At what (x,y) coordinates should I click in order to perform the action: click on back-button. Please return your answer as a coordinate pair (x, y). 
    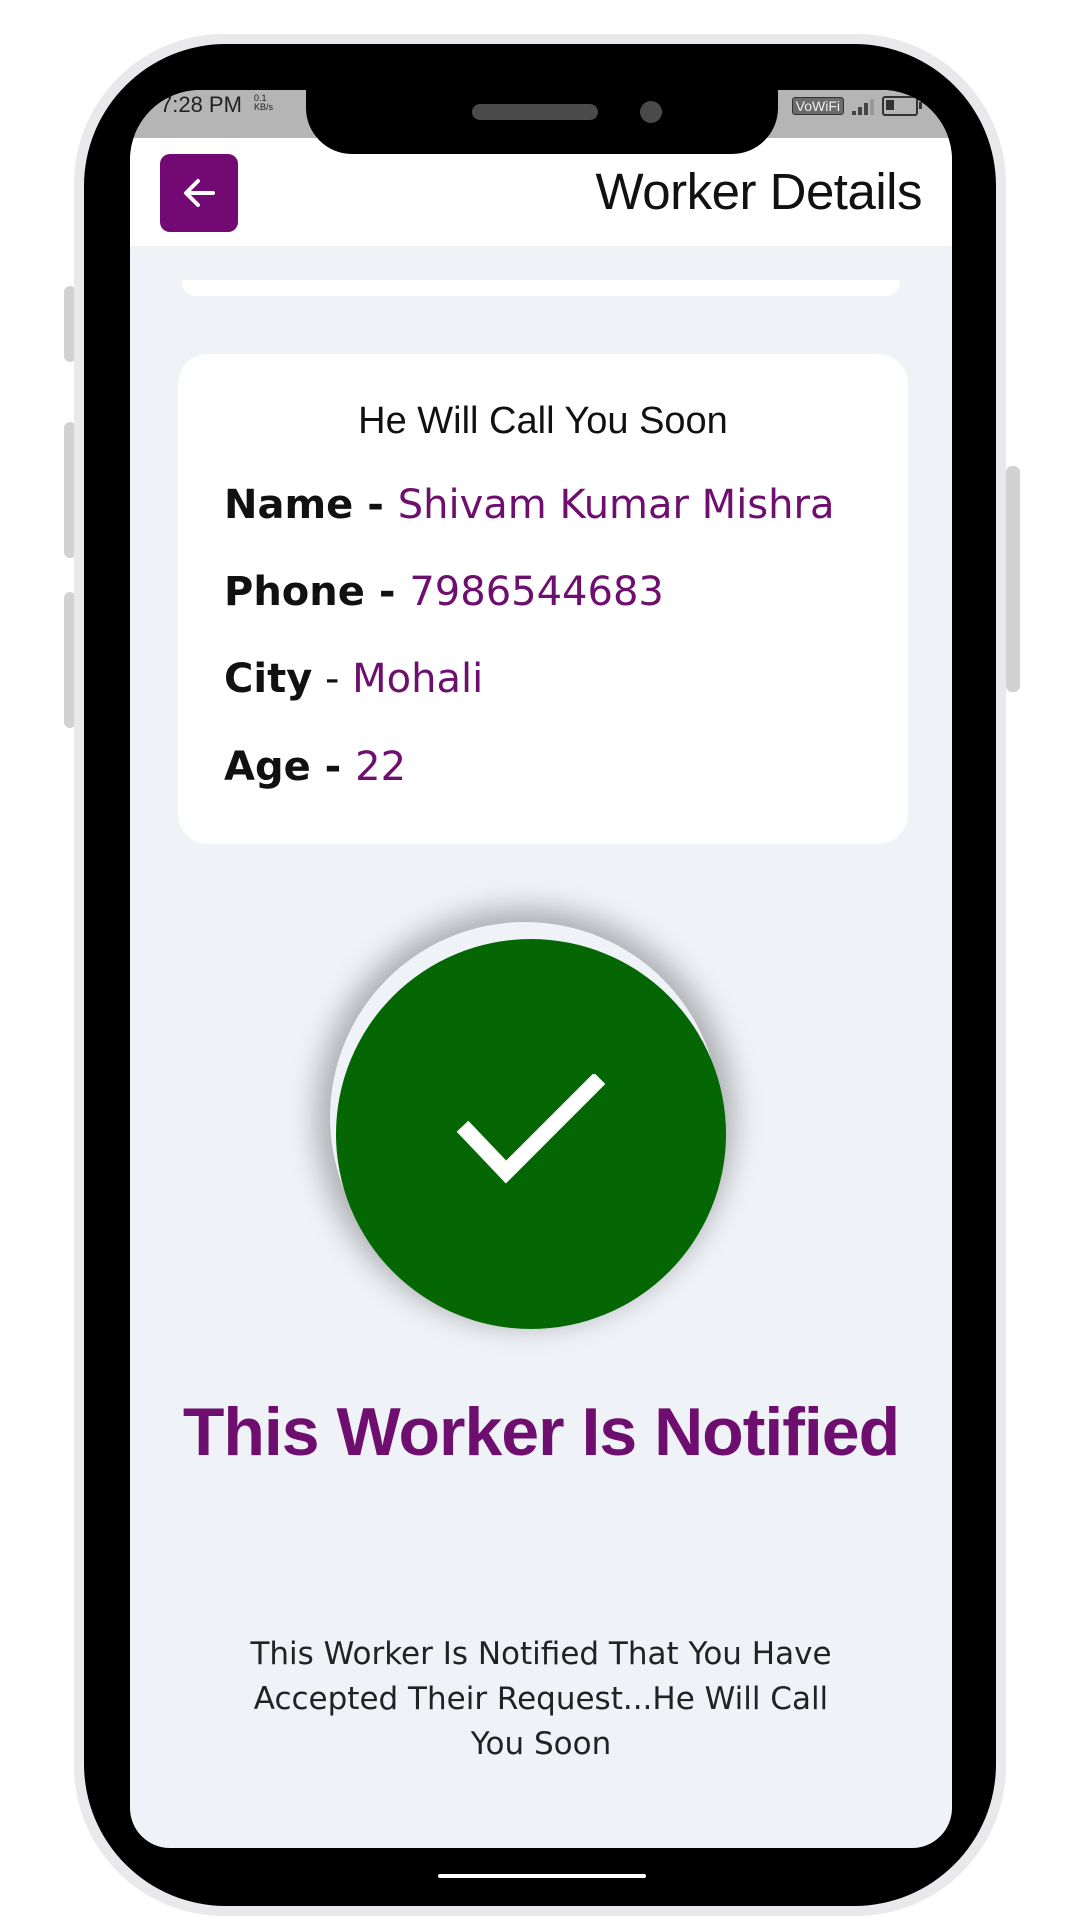
    Looking at the image, I should click on (199, 193).